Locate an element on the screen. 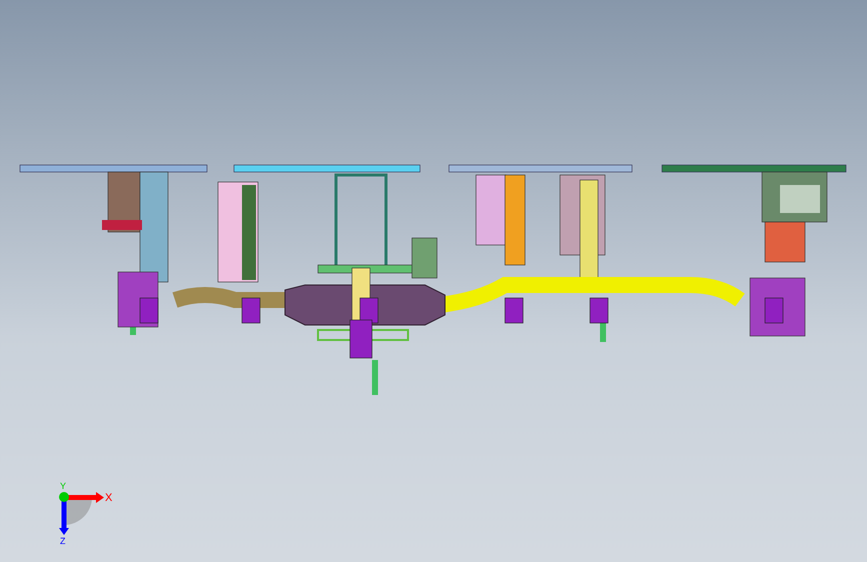  axis-label: X is located at coordinates (108, 498).